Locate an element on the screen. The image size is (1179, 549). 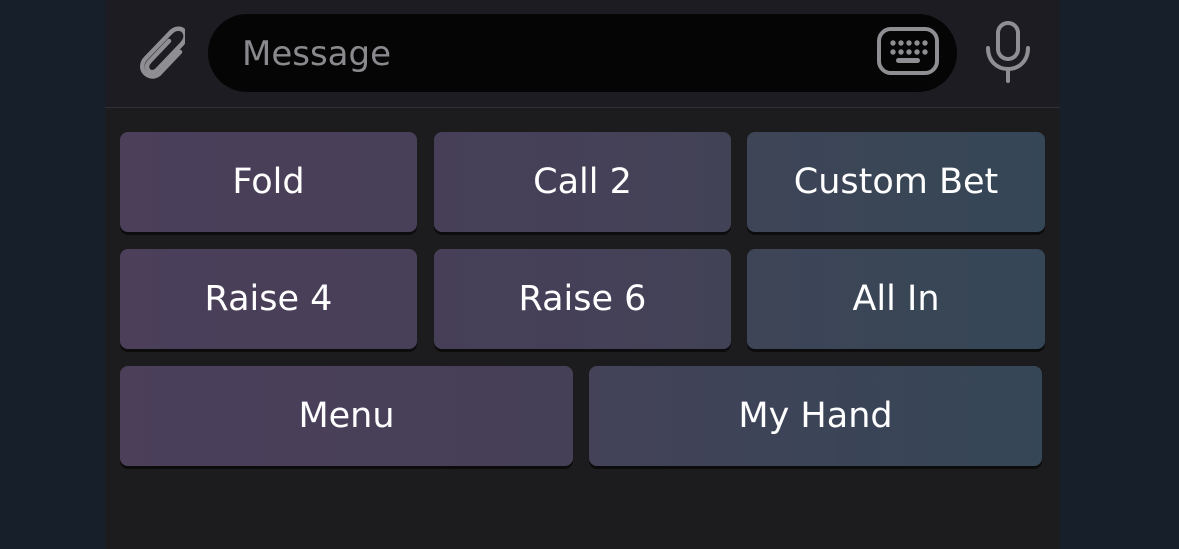
attach-button is located at coordinates (157, 54).